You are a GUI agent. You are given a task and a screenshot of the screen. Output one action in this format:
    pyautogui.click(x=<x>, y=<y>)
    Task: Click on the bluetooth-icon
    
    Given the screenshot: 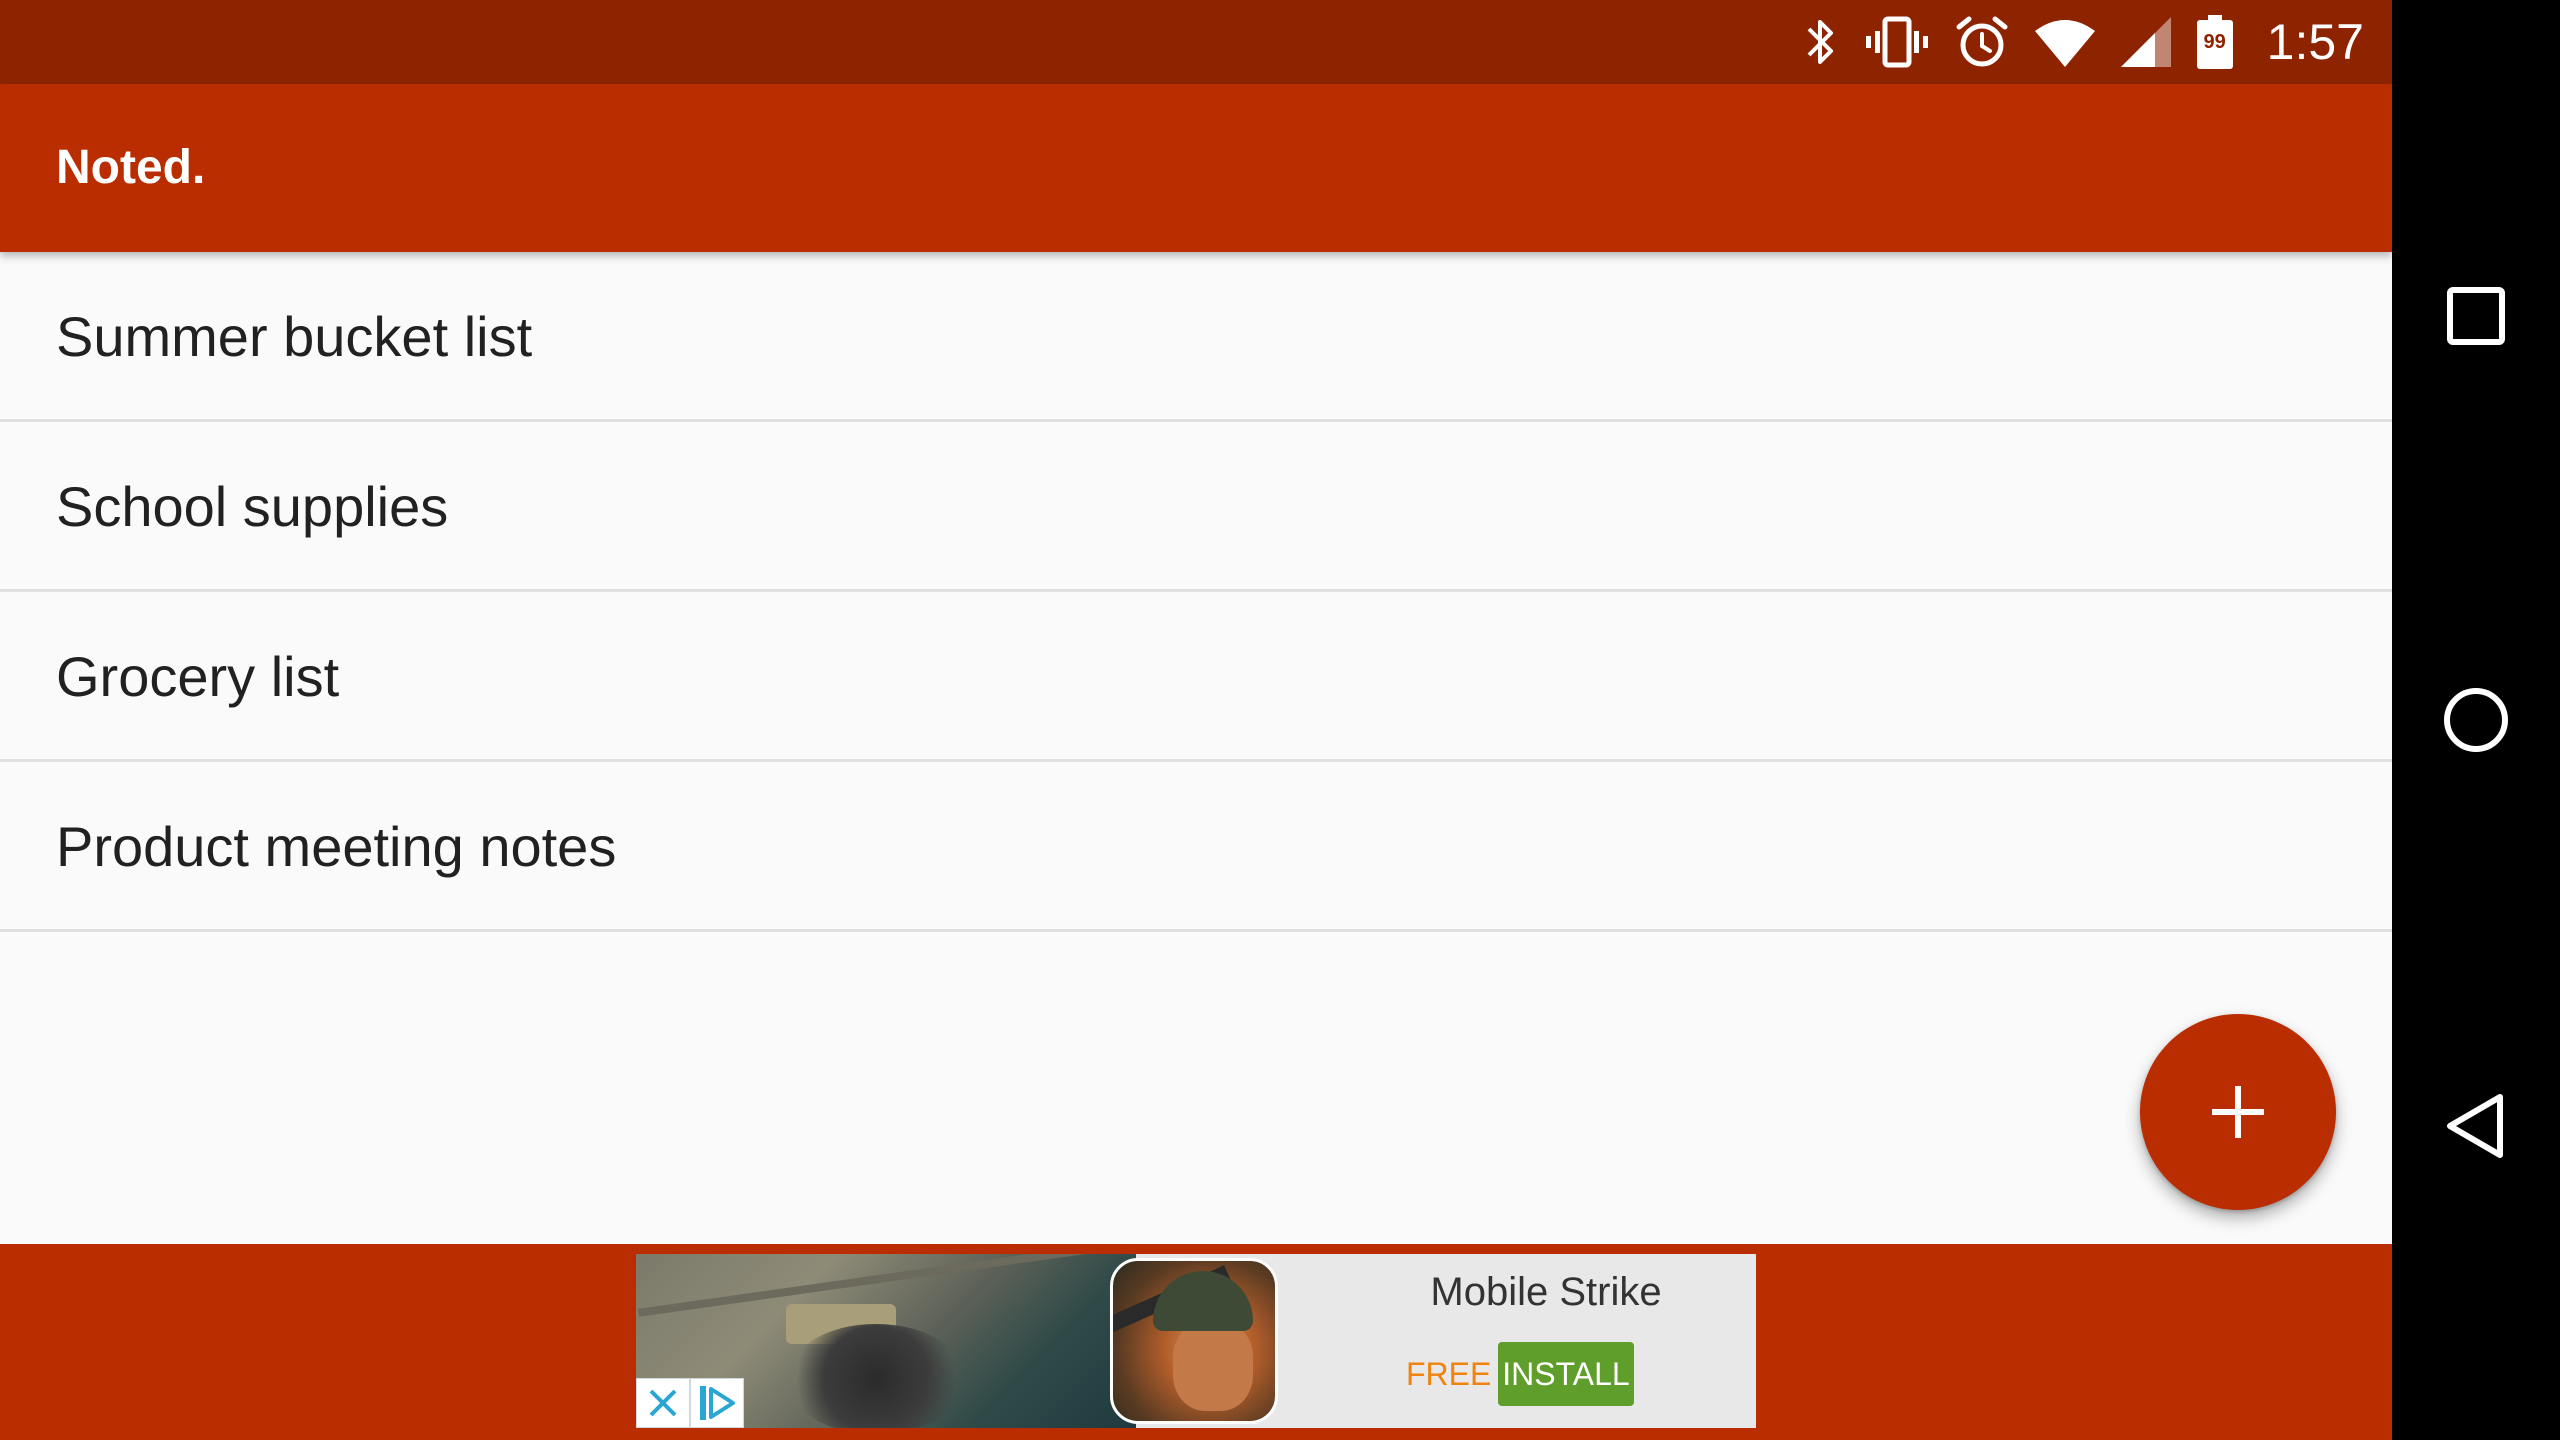 What is the action you would take?
    pyautogui.click(x=1821, y=42)
    